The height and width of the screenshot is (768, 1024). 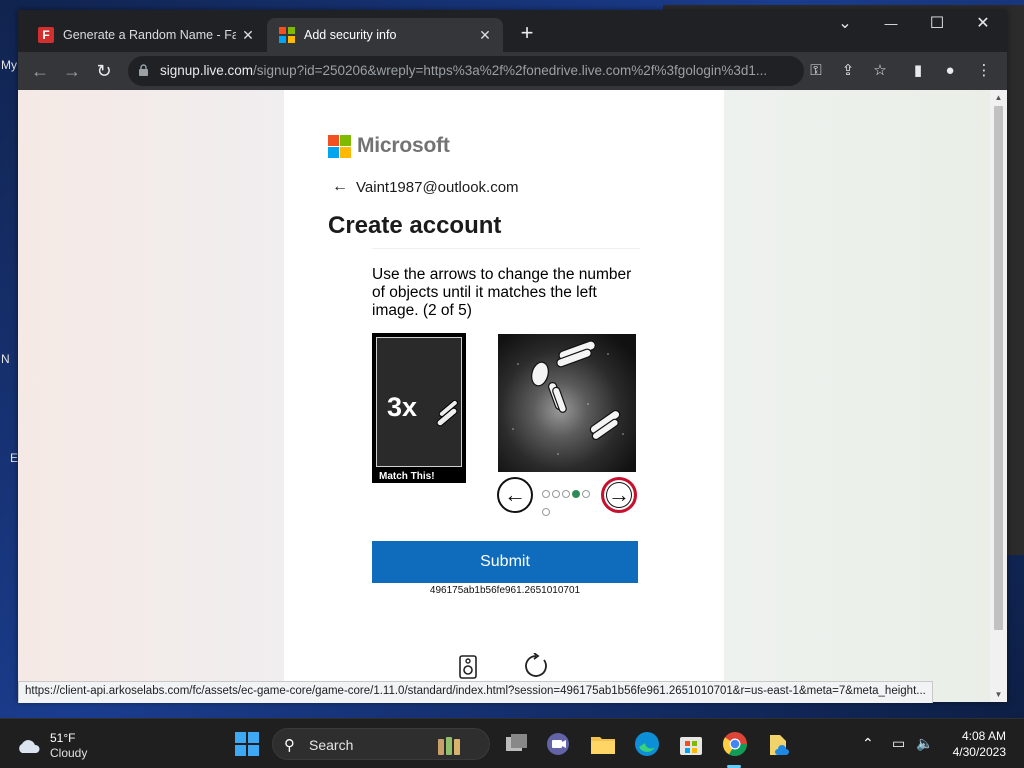 I want to click on bone-stack-icon, so click(x=447, y=413).